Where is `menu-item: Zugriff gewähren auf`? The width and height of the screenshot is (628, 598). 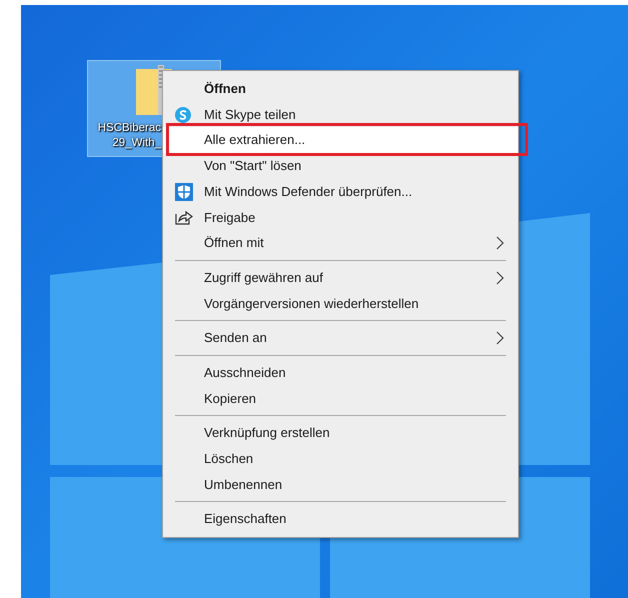
menu-item: Zugriff gewähren auf is located at coordinates (340, 277).